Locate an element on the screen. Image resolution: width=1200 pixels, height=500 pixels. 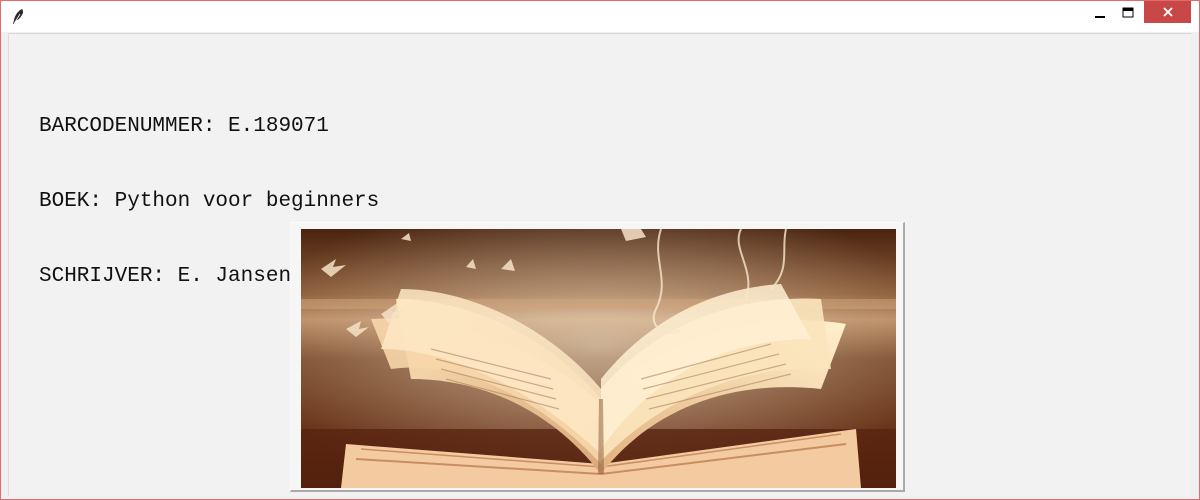
maximize-icon is located at coordinates (1128, 12).